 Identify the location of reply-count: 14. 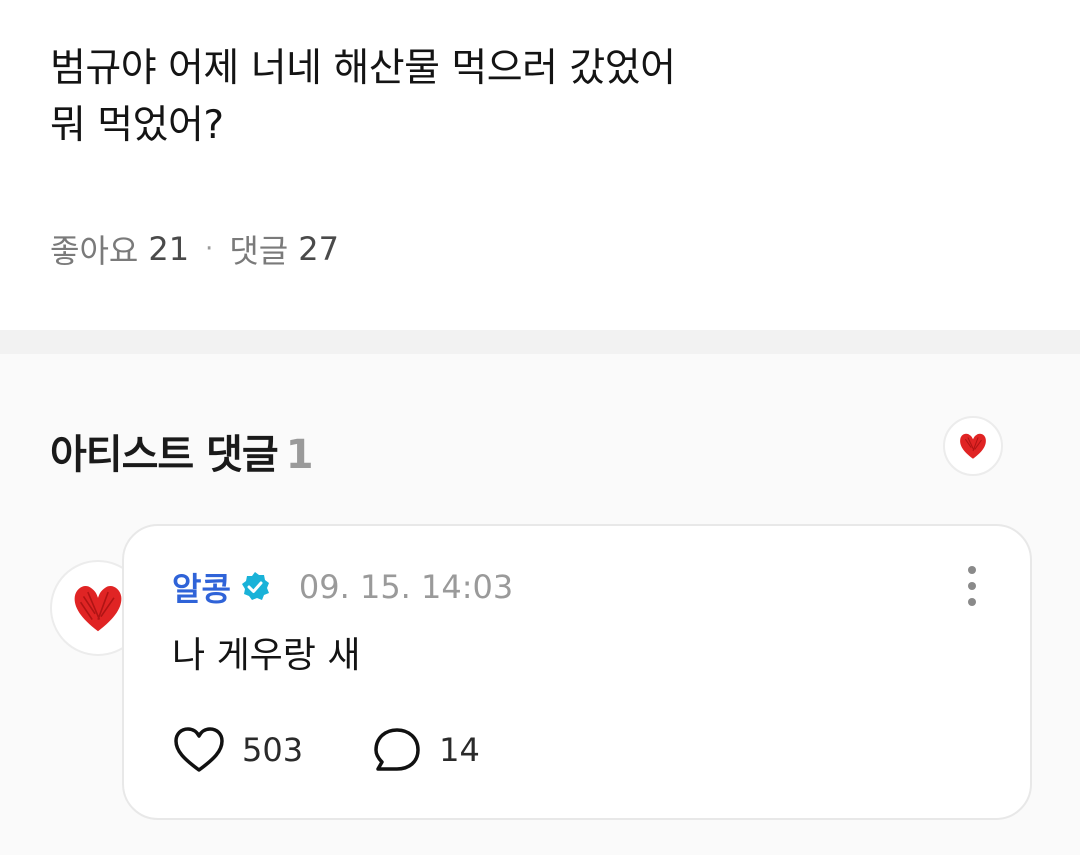
(459, 750).